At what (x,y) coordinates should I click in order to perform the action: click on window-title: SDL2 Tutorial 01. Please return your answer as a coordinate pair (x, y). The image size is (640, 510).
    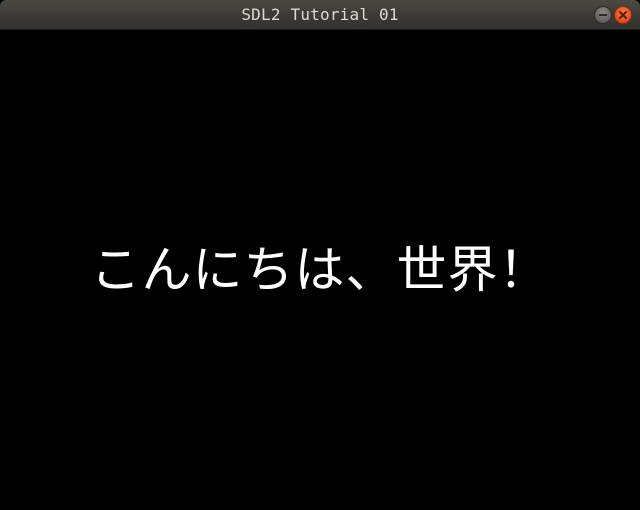
    Looking at the image, I should click on (320, 14).